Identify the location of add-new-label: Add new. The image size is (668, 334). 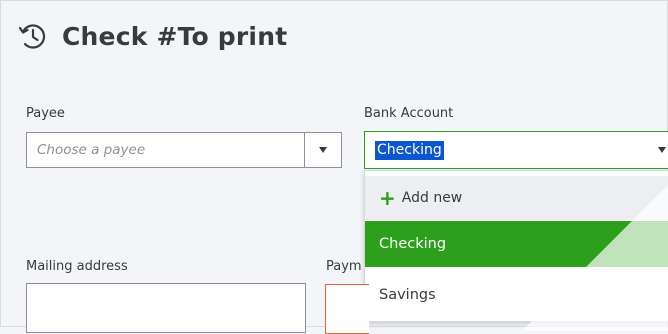
(432, 198).